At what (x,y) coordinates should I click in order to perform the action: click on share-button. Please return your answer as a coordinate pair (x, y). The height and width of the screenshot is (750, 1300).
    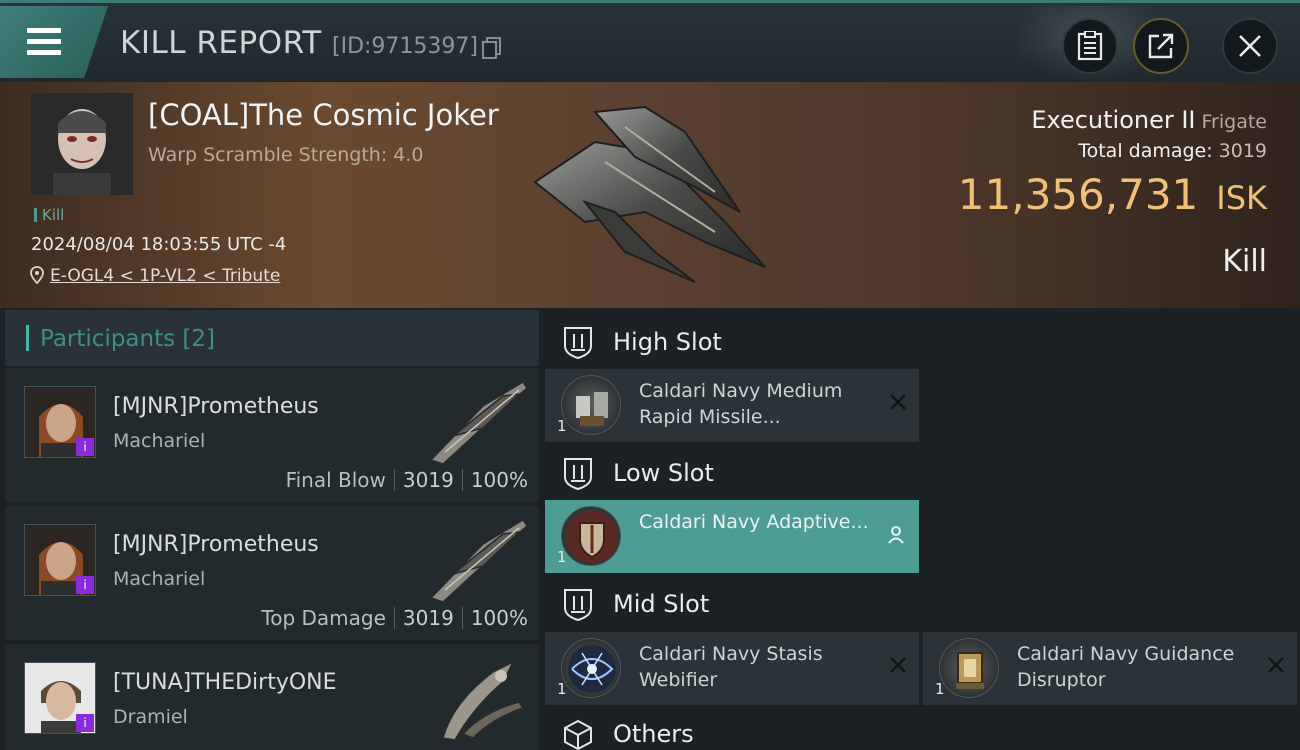
    Looking at the image, I should click on (1161, 46).